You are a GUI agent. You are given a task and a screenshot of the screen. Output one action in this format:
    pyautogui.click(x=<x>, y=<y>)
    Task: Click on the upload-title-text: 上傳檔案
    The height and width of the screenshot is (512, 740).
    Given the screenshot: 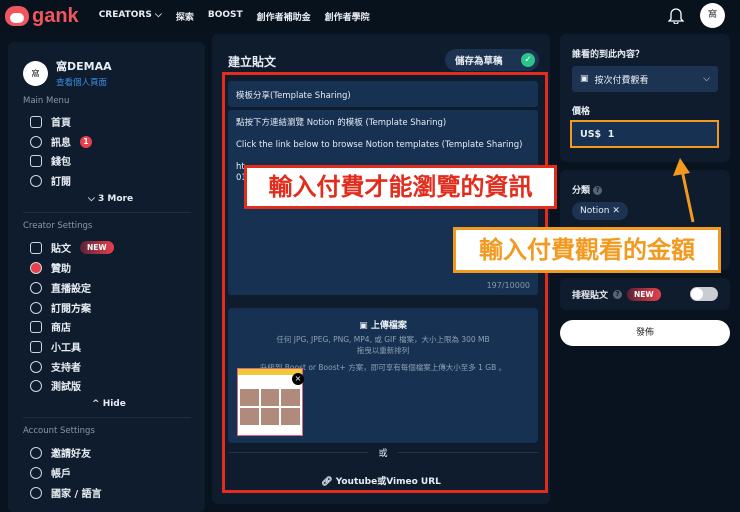 What is the action you would take?
    pyautogui.click(x=388, y=326)
    